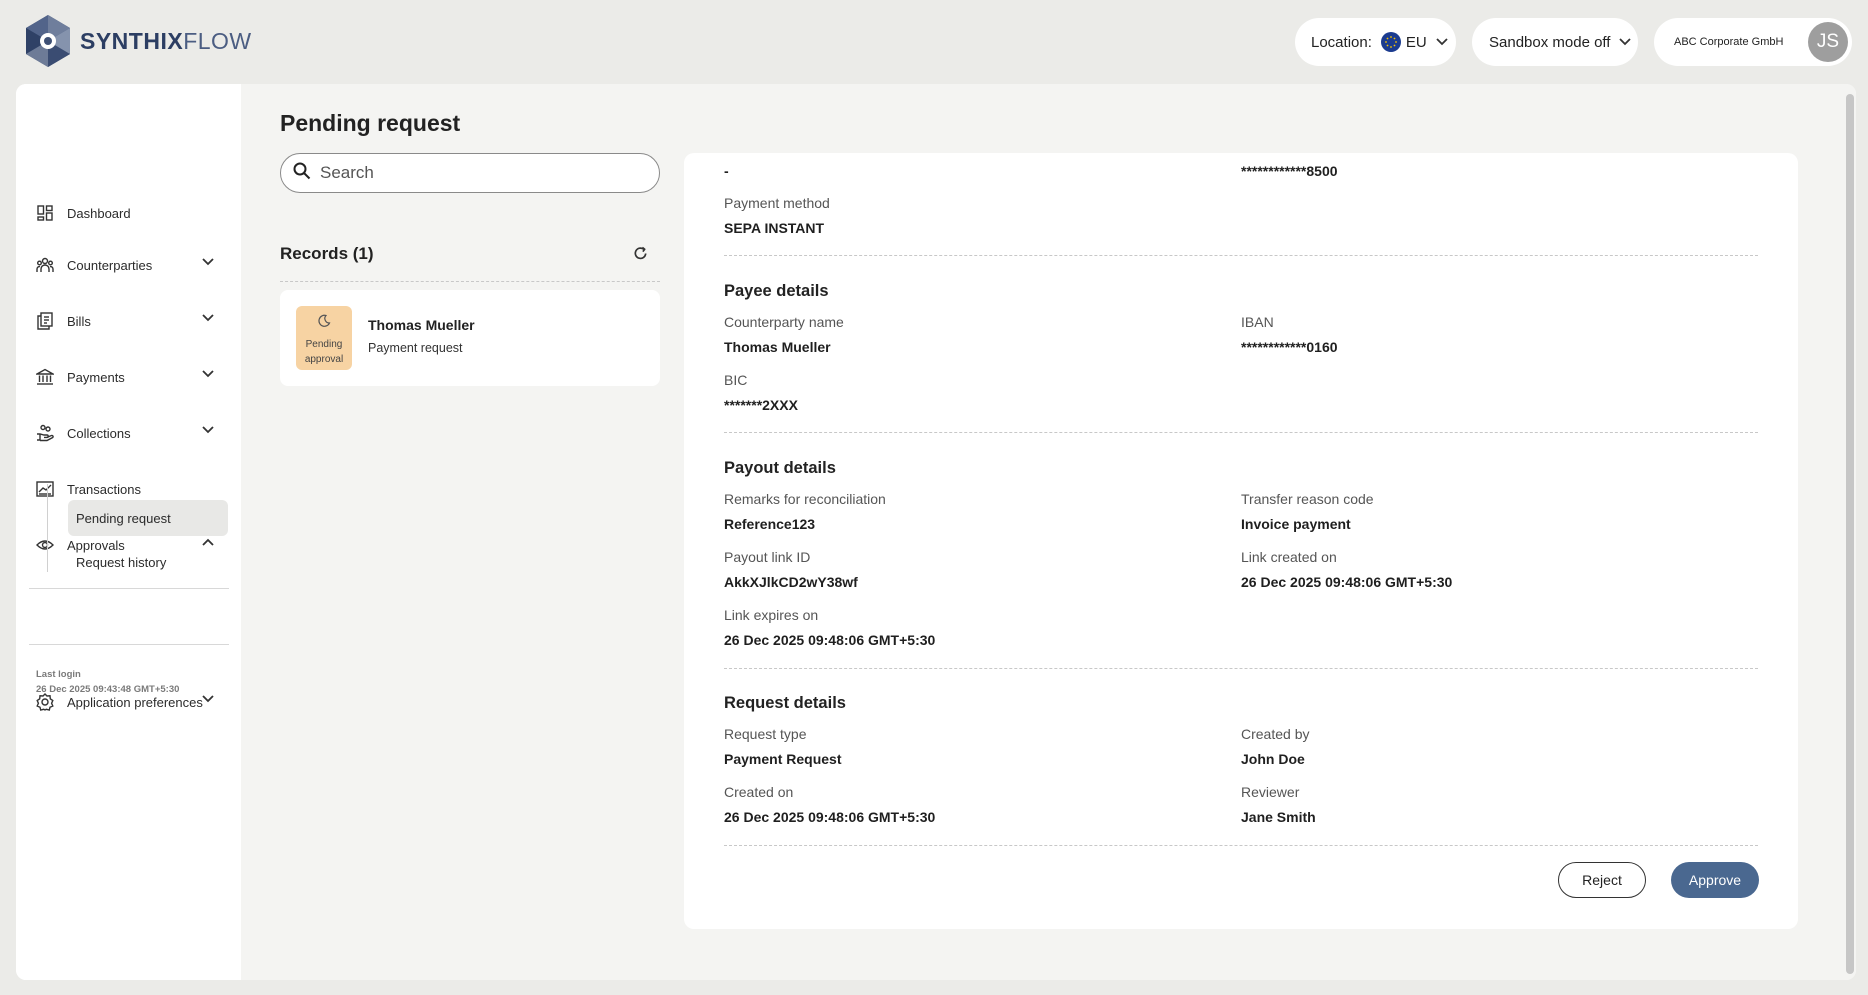 Image resolution: width=1868 pixels, height=995 pixels. Describe the element at coordinates (104, 489) in the screenshot. I see `sidebar-item-label: Transactions` at that location.